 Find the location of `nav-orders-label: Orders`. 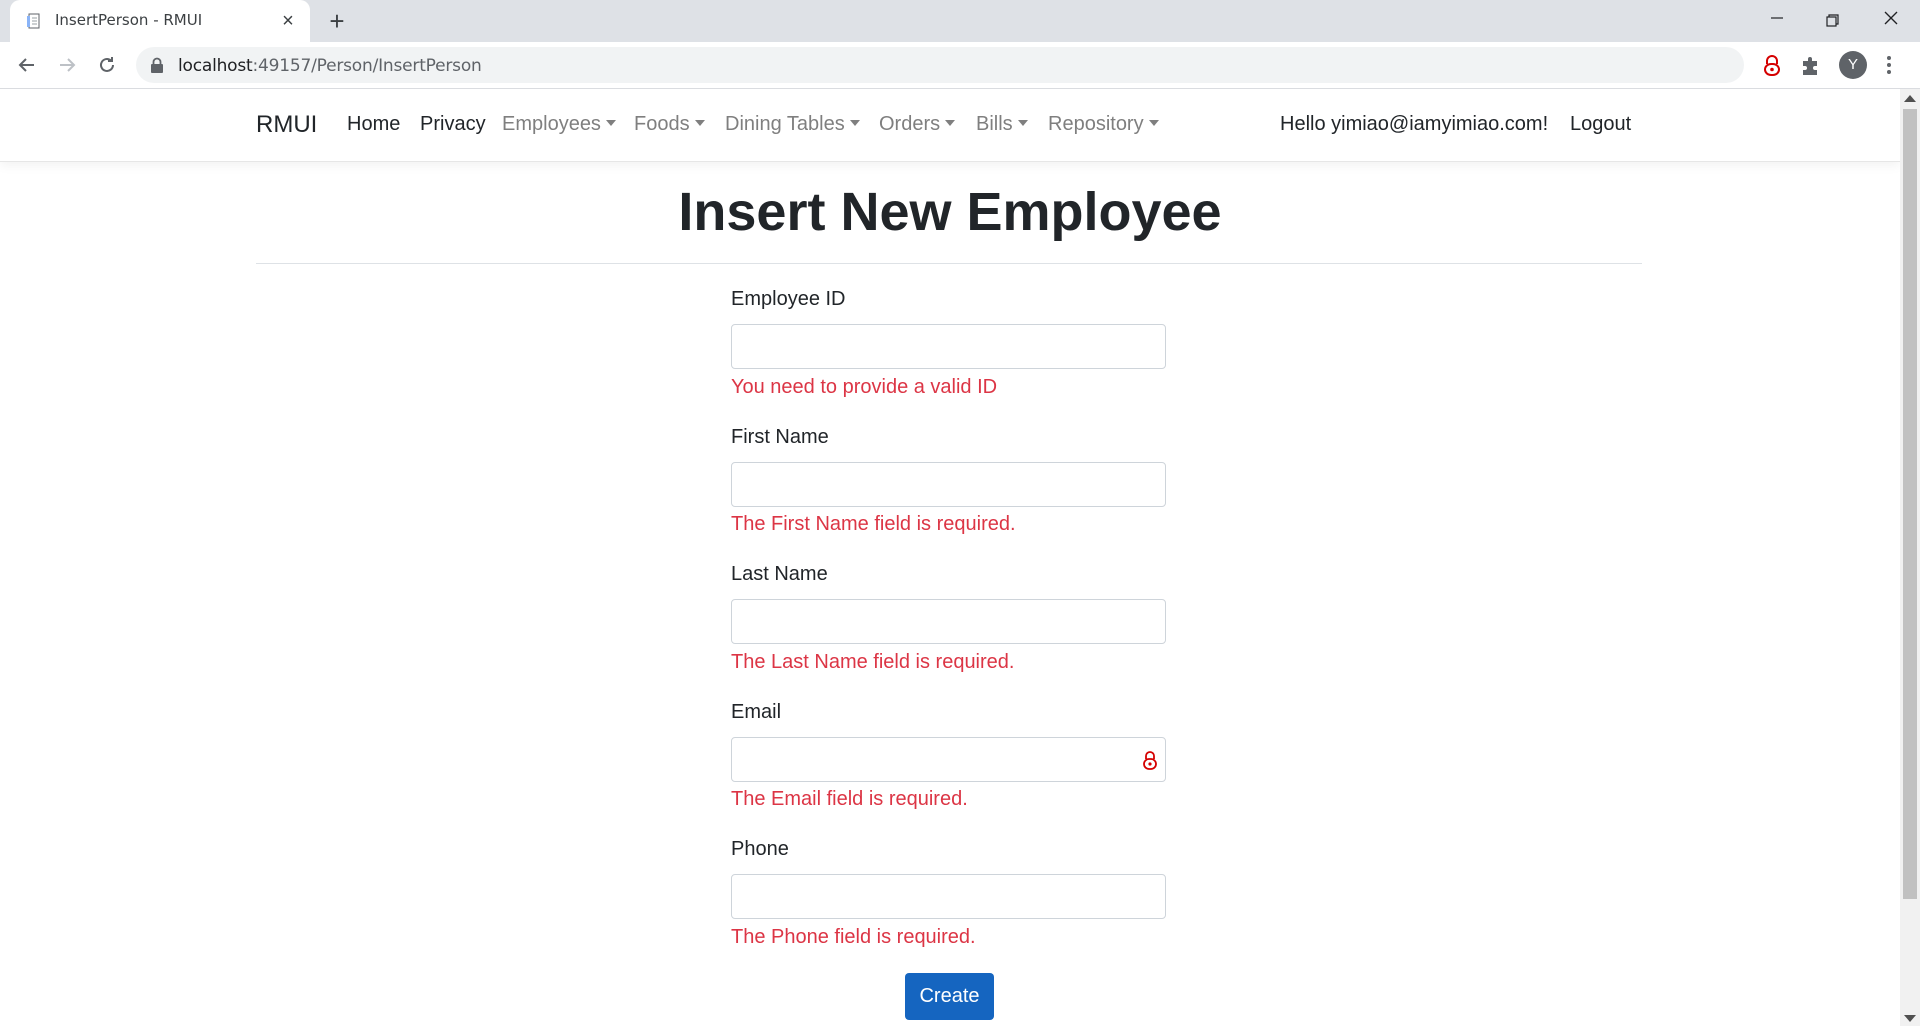

nav-orders-label: Orders is located at coordinates (910, 124).